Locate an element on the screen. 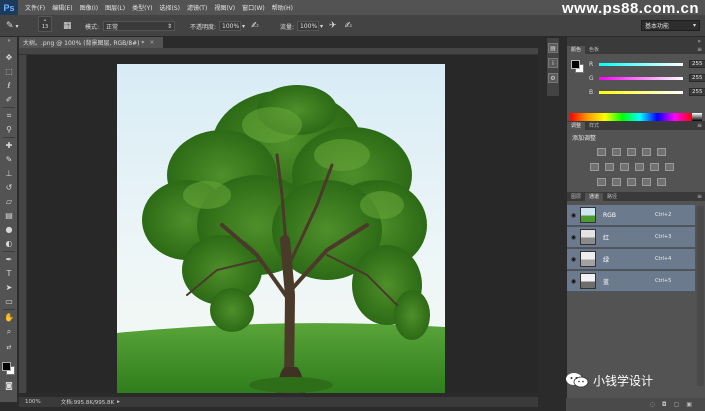 This screenshot has width=705, height=411. lasso-icon: ℓ is located at coordinates (9, 86).